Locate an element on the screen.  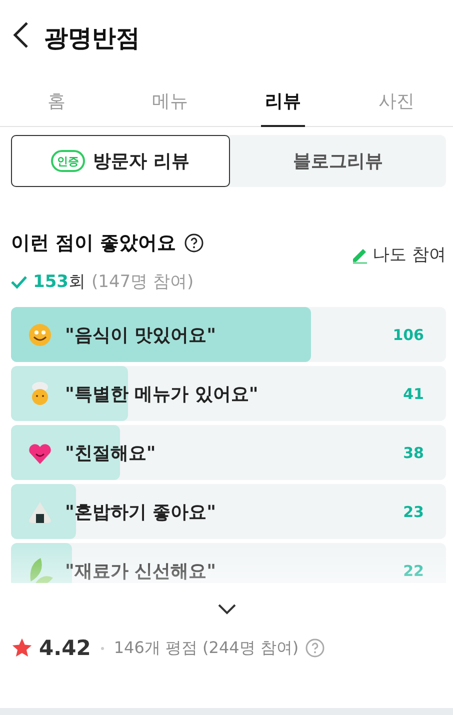
keyword-label: "재료가 신선해요" is located at coordinates (141, 571).